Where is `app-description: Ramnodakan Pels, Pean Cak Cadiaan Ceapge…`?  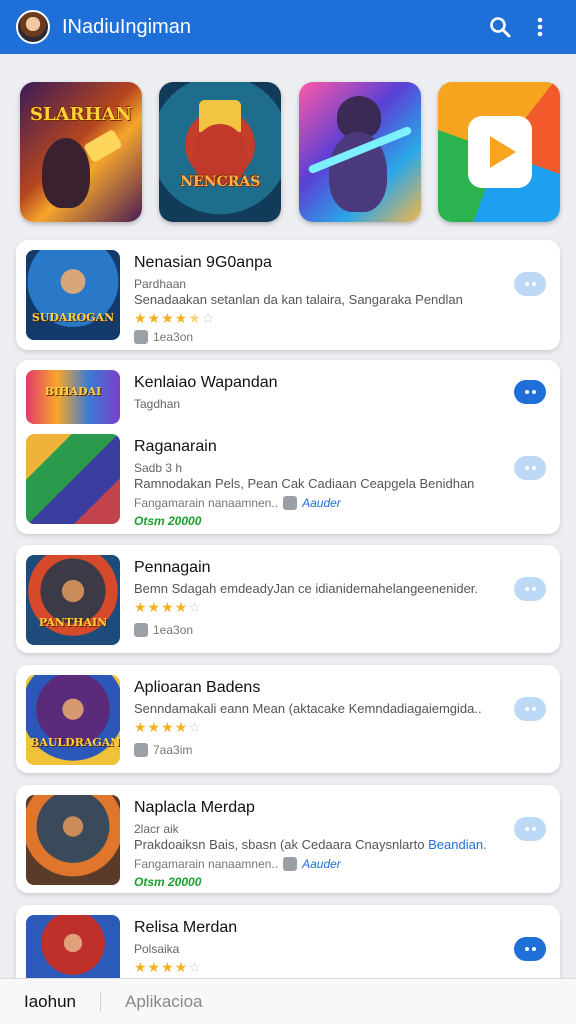
app-description: Ramnodakan Pels, Pean Cak Cadiaan Ceapge… is located at coordinates (304, 483).